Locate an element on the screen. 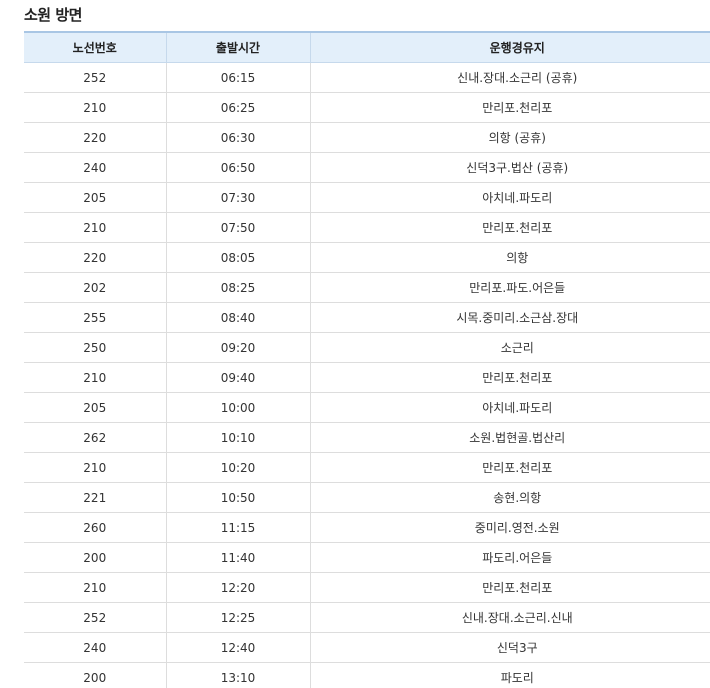  table-row: 210 07:50 만리포.천리포 is located at coordinates (367, 227).